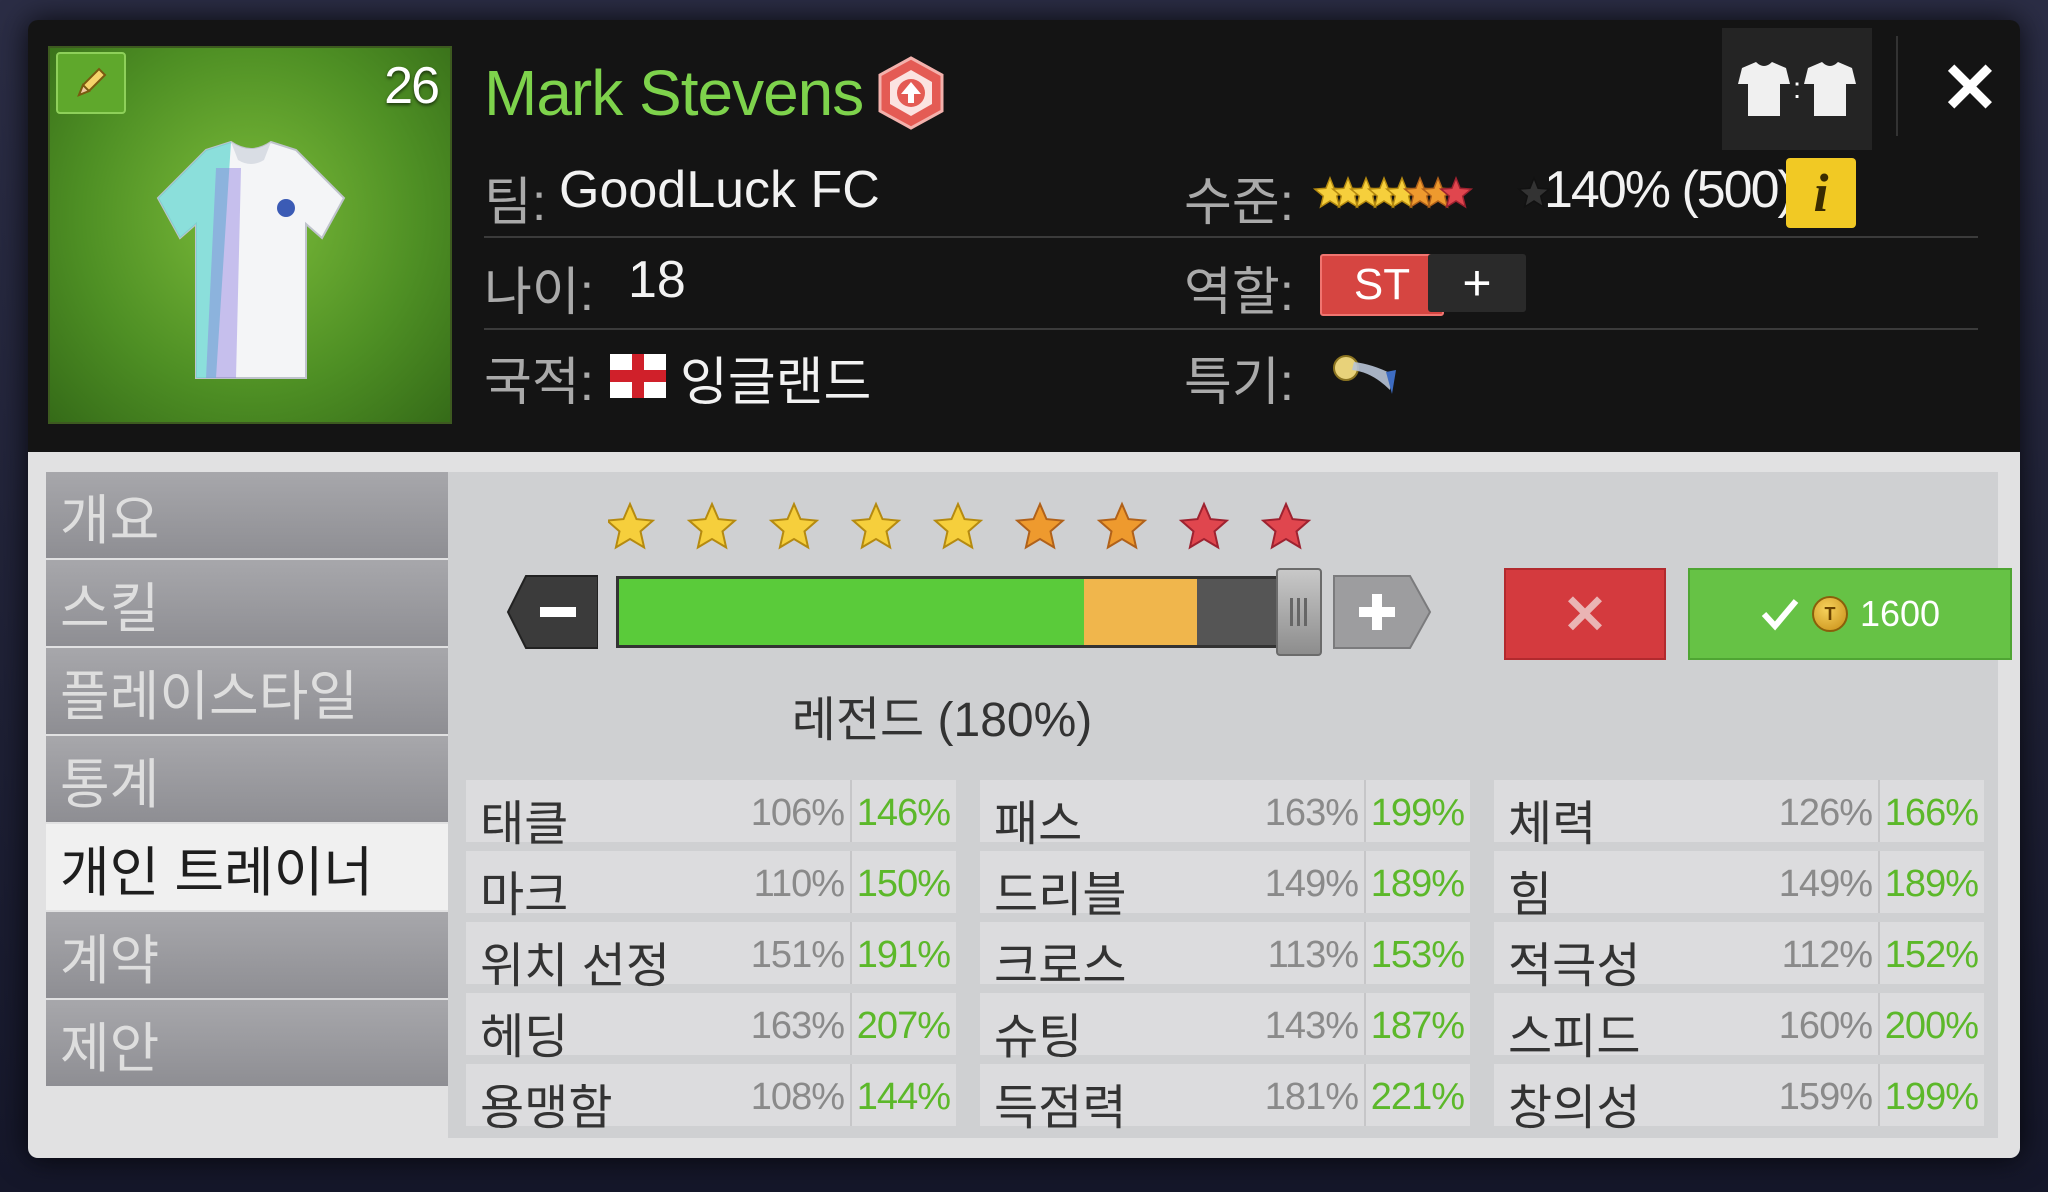 This screenshot has height=1192, width=2048. I want to click on kit-compare-button: :, so click(1797, 89).